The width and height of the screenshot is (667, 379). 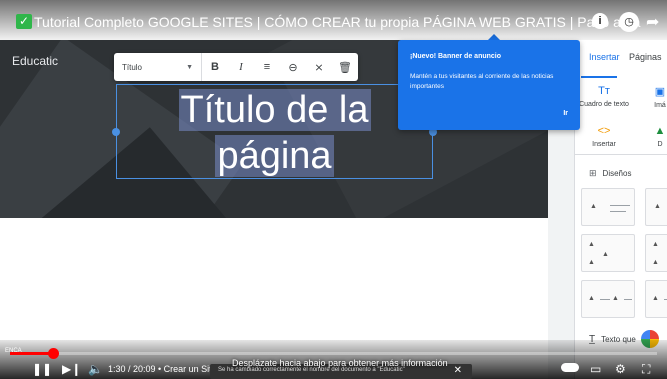 I want to click on link-icon: ⊖, so click(x=293, y=67).